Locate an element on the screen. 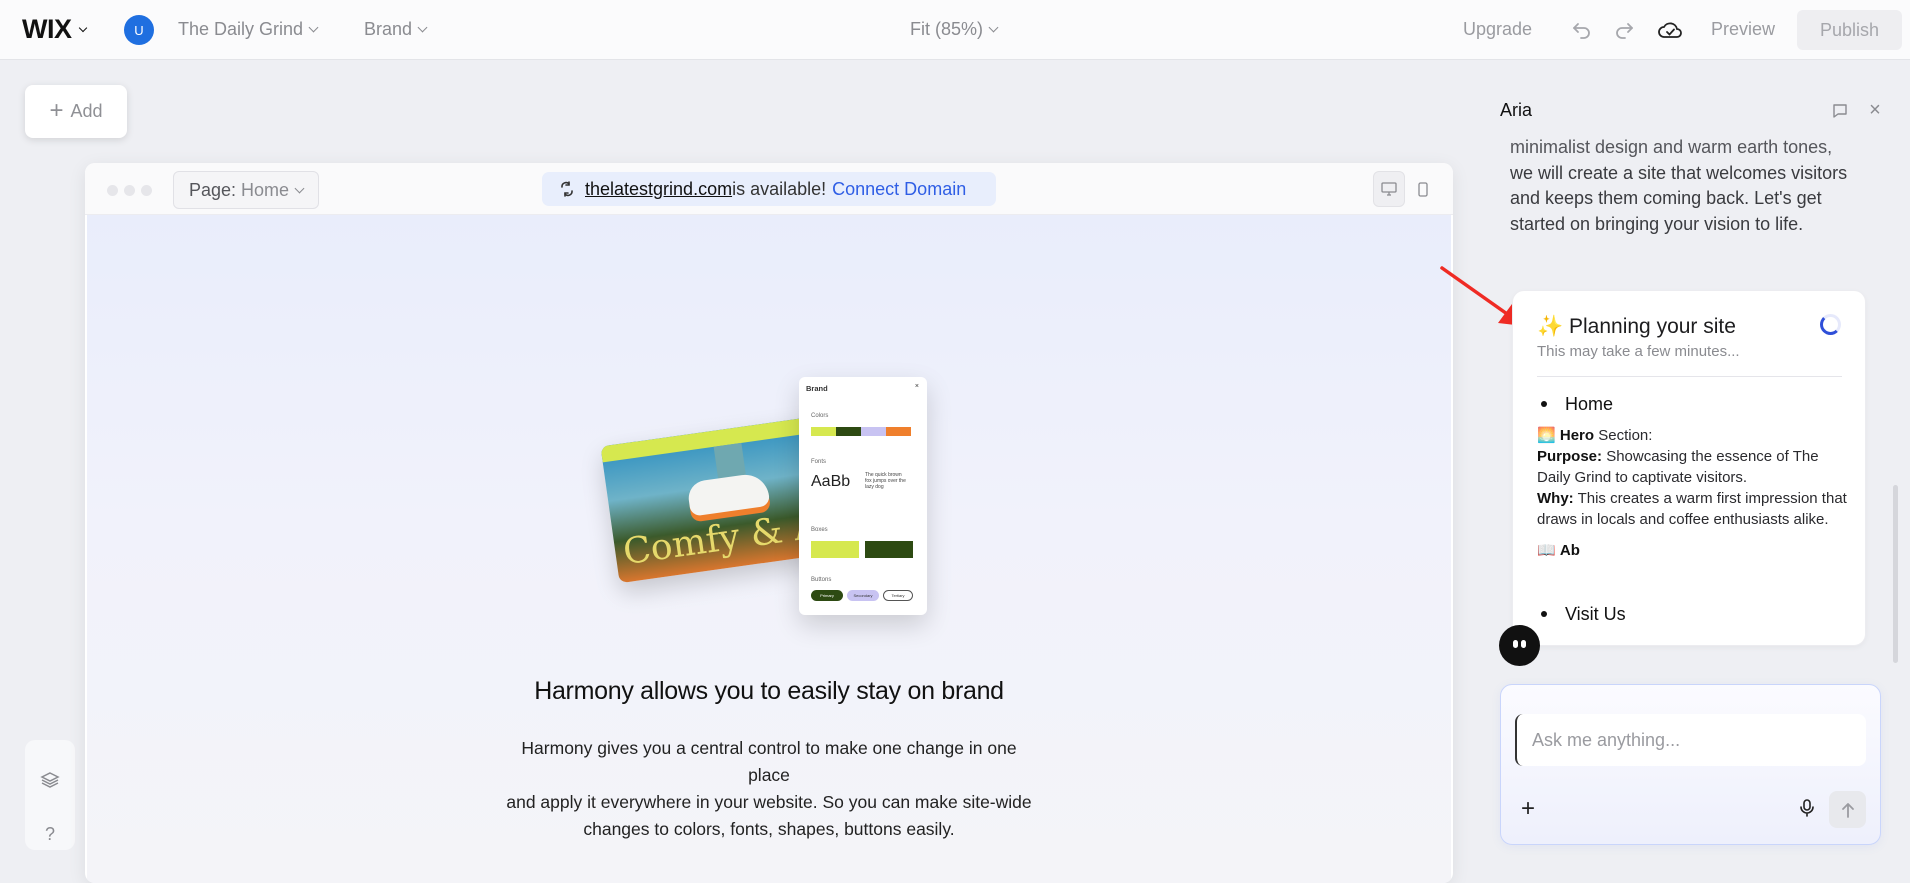 This screenshot has height=883, width=1910. why-label: Why: is located at coordinates (1555, 498).